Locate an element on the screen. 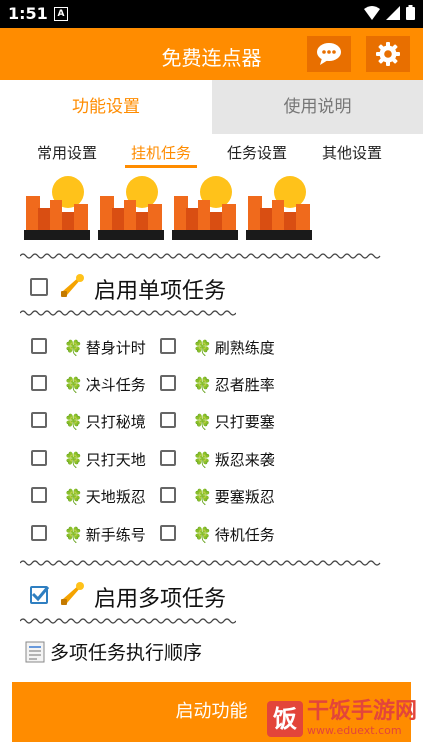 This screenshot has width=423, height=752. gear-icon is located at coordinates (388, 54).